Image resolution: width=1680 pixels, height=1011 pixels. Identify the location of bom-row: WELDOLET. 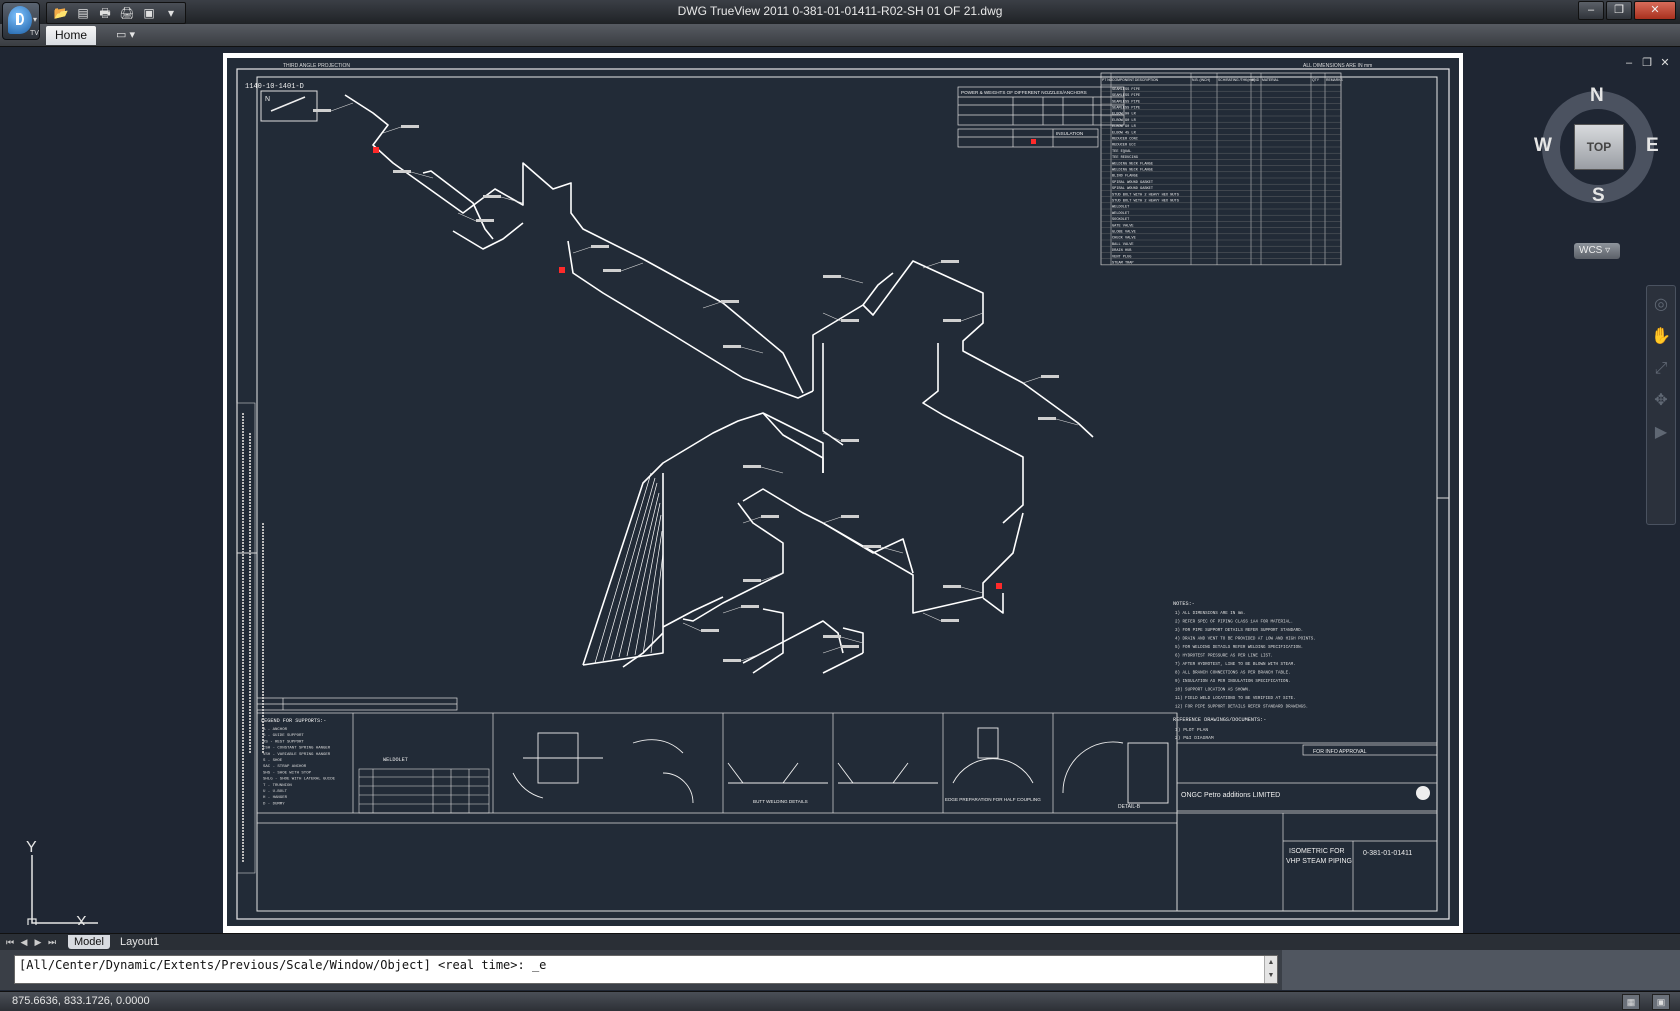
(1121, 214).